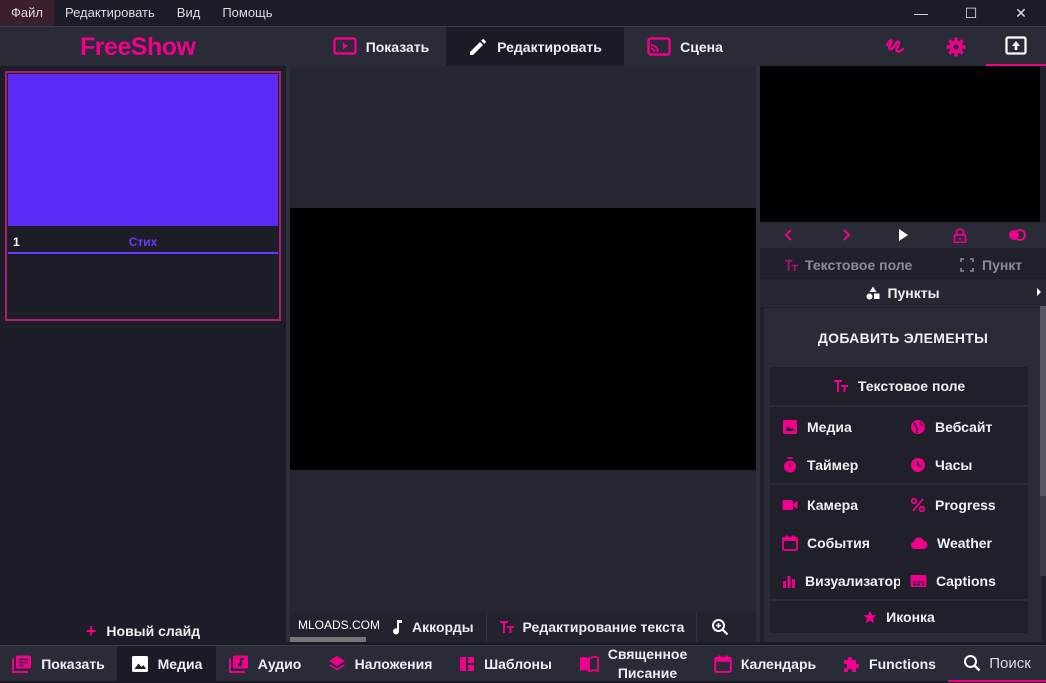 This screenshot has height=683, width=1046. I want to click on search-tab: Поиск, so click(997, 664).